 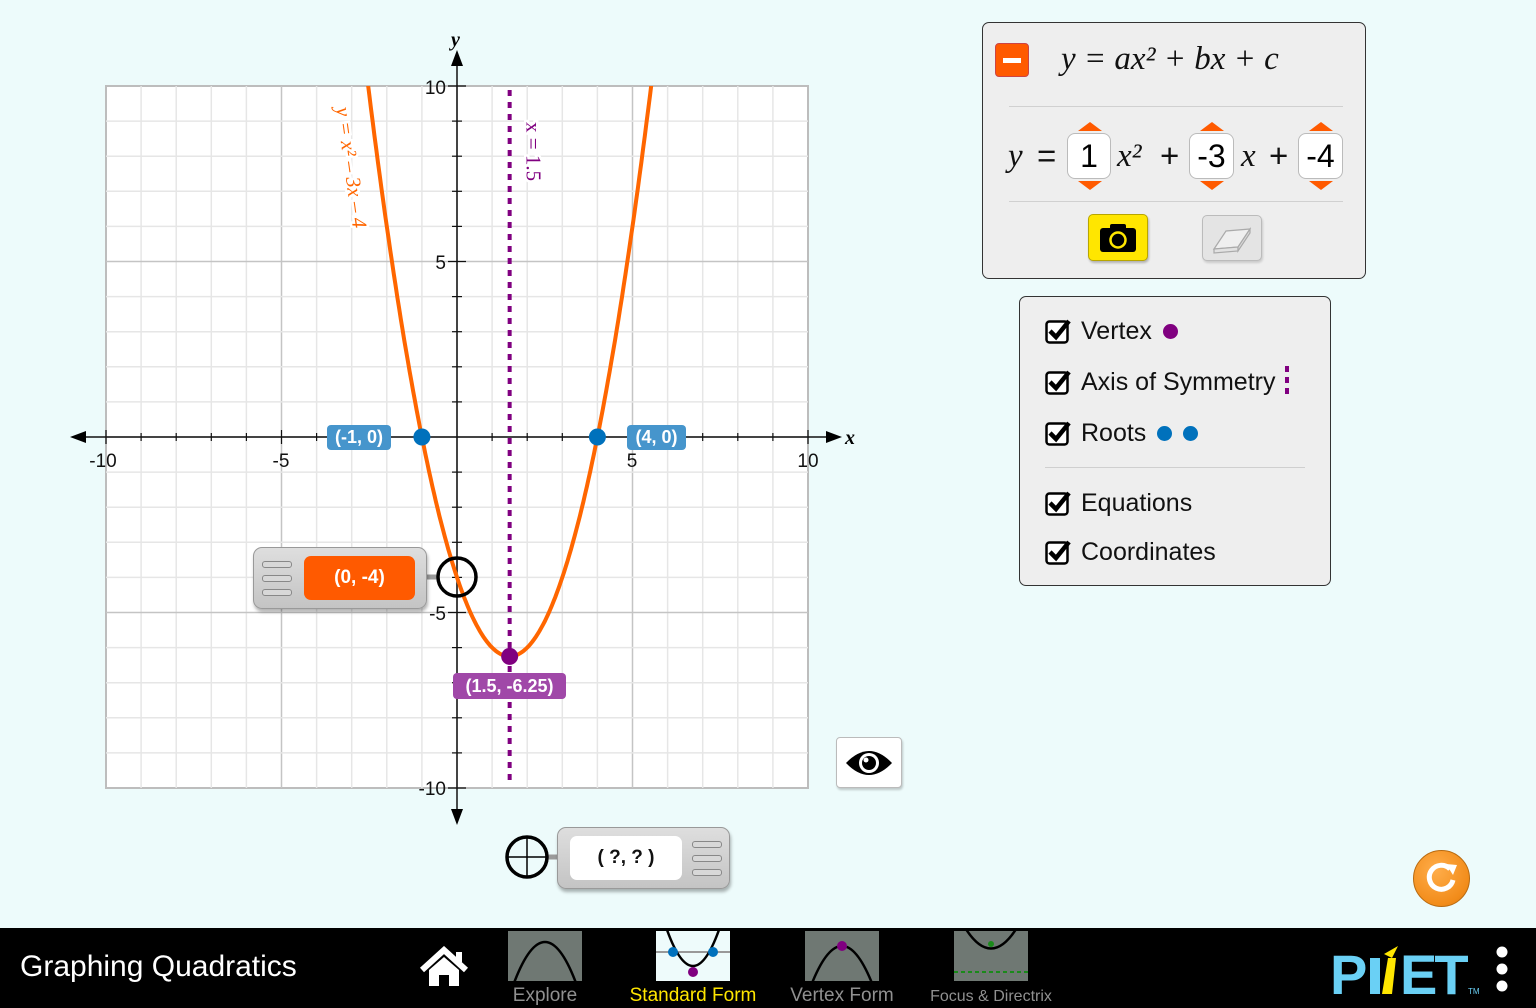 I want to click on erase-curves-button, so click(x=1232, y=238).